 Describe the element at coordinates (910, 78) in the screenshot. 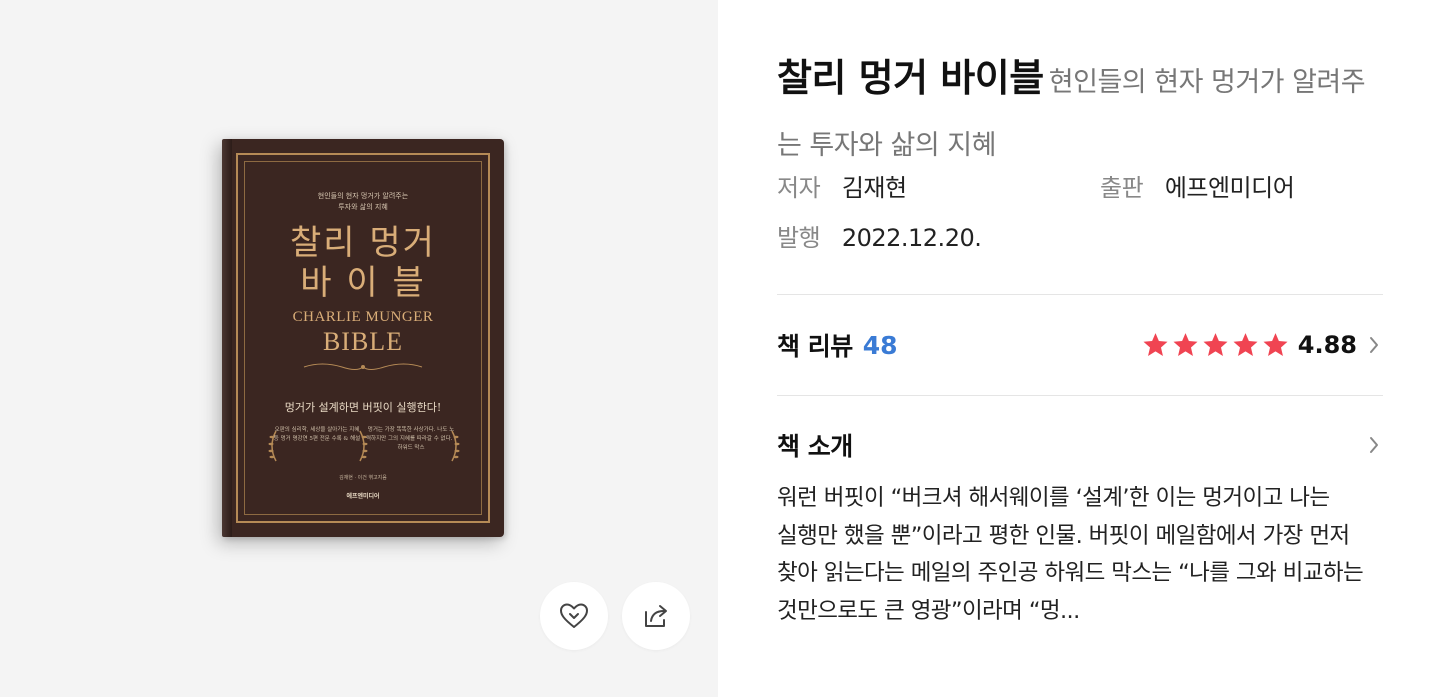

I see `book-title: 찰리 멍거 바이블` at that location.